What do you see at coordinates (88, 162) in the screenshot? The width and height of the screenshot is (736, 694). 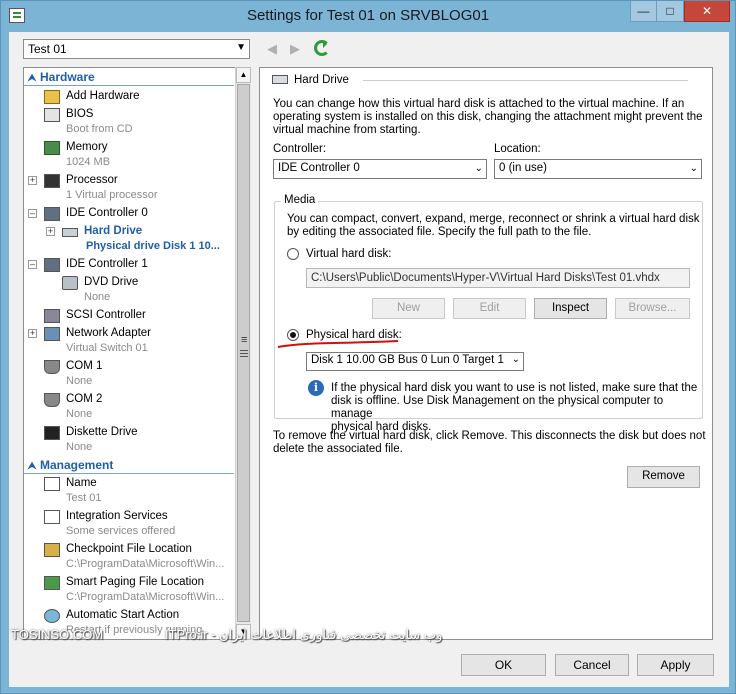 I see `memory-subtext: 1024 MB` at bounding box center [88, 162].